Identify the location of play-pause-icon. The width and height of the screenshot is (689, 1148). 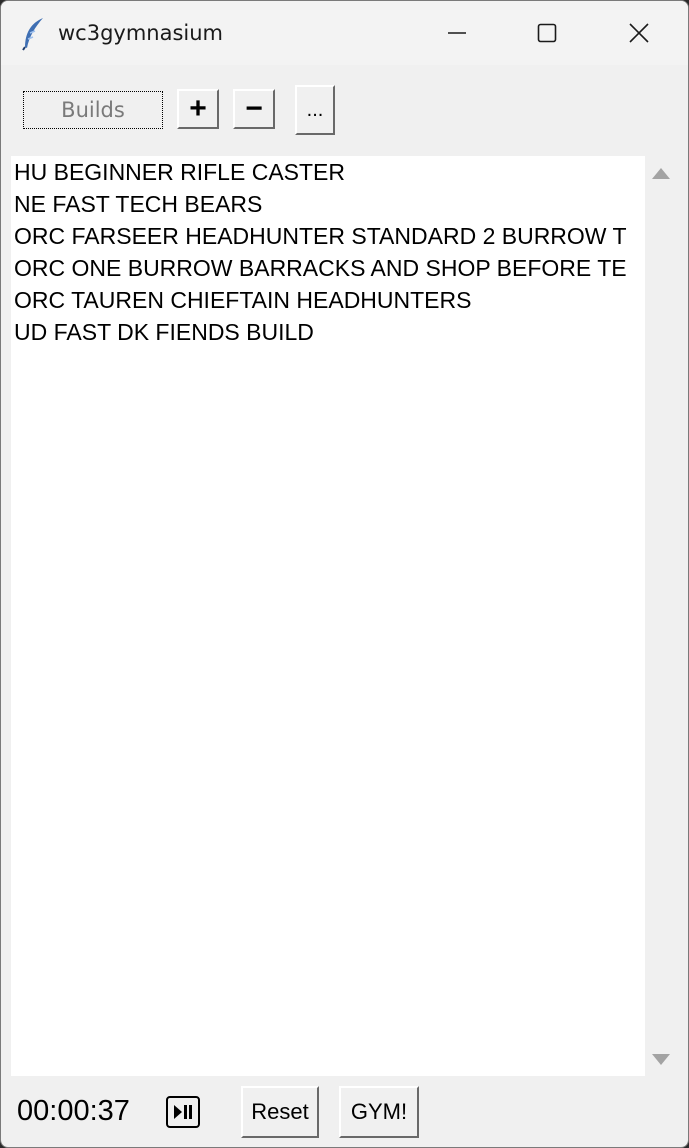
(183, 1112).